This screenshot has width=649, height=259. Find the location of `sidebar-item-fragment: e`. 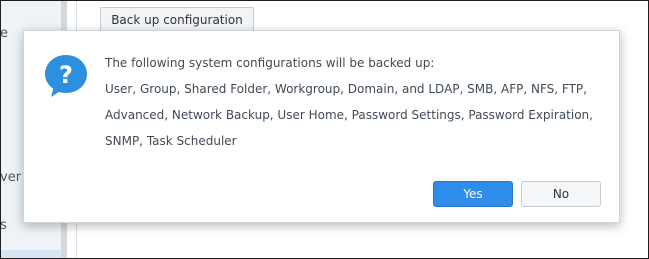

sidebar-item-fragment: e is located at coordinates (4, 33).